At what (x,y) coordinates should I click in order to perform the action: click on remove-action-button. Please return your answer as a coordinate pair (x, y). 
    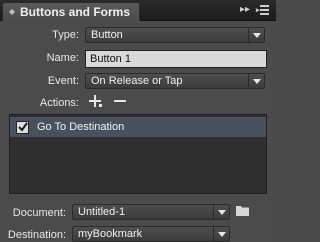
    Looking at the image, I should click on (120, 102).